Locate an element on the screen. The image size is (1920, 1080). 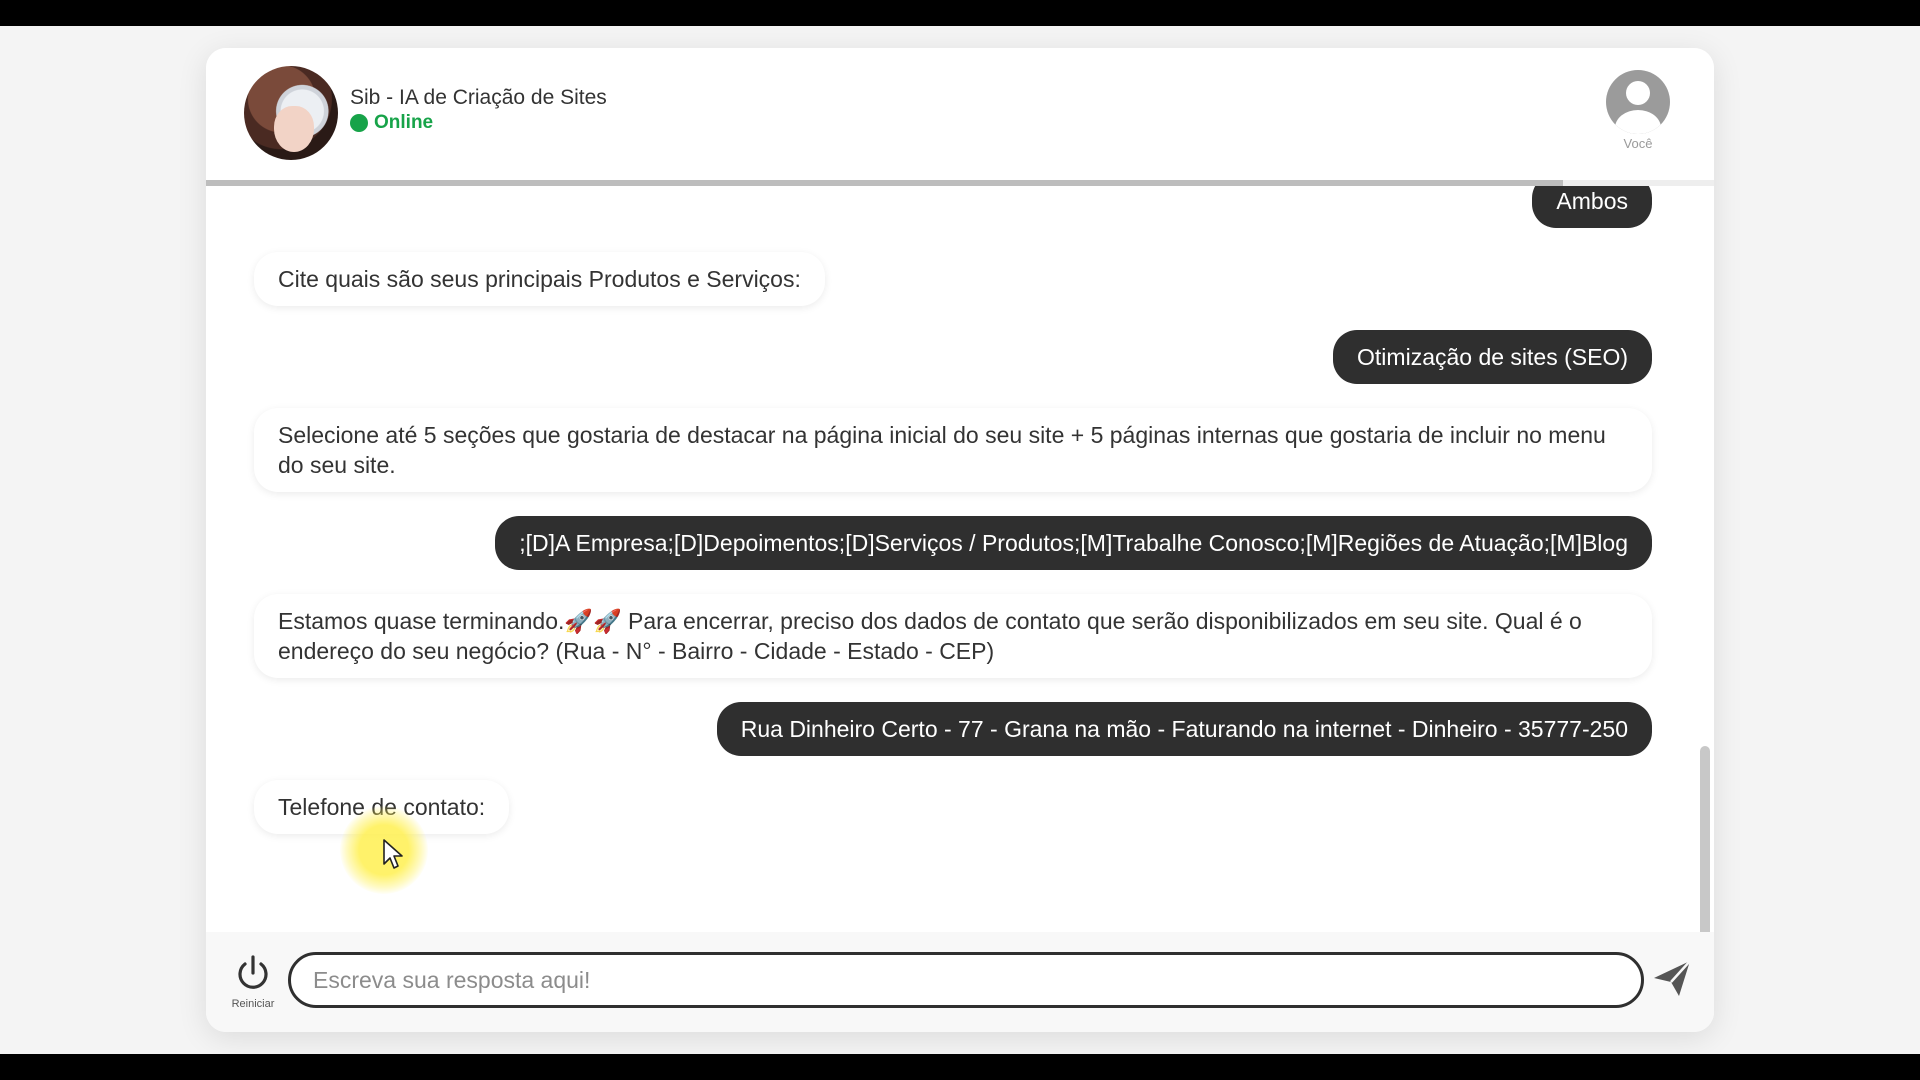
mouse-cursor-icon is located at coordinates (393, 854).